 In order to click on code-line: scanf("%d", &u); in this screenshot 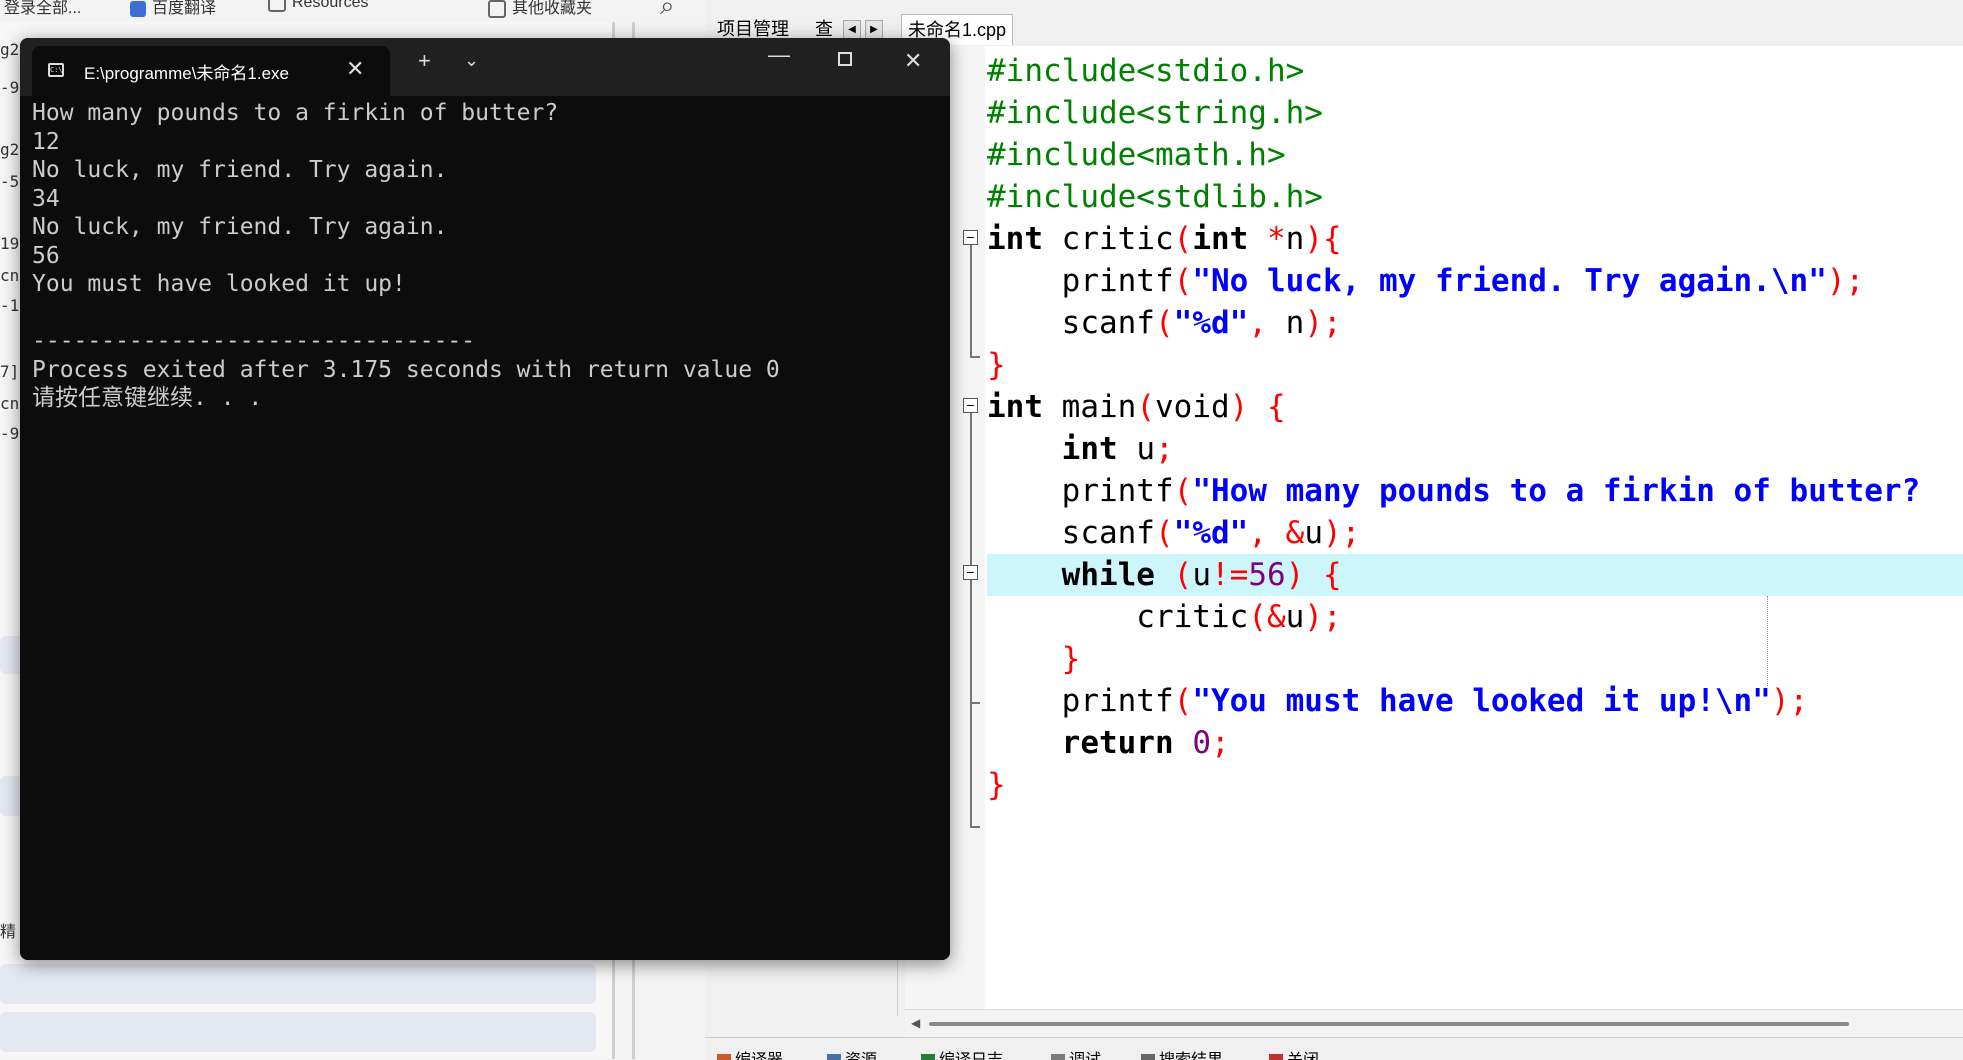, I will do `click(1475, 533)`.